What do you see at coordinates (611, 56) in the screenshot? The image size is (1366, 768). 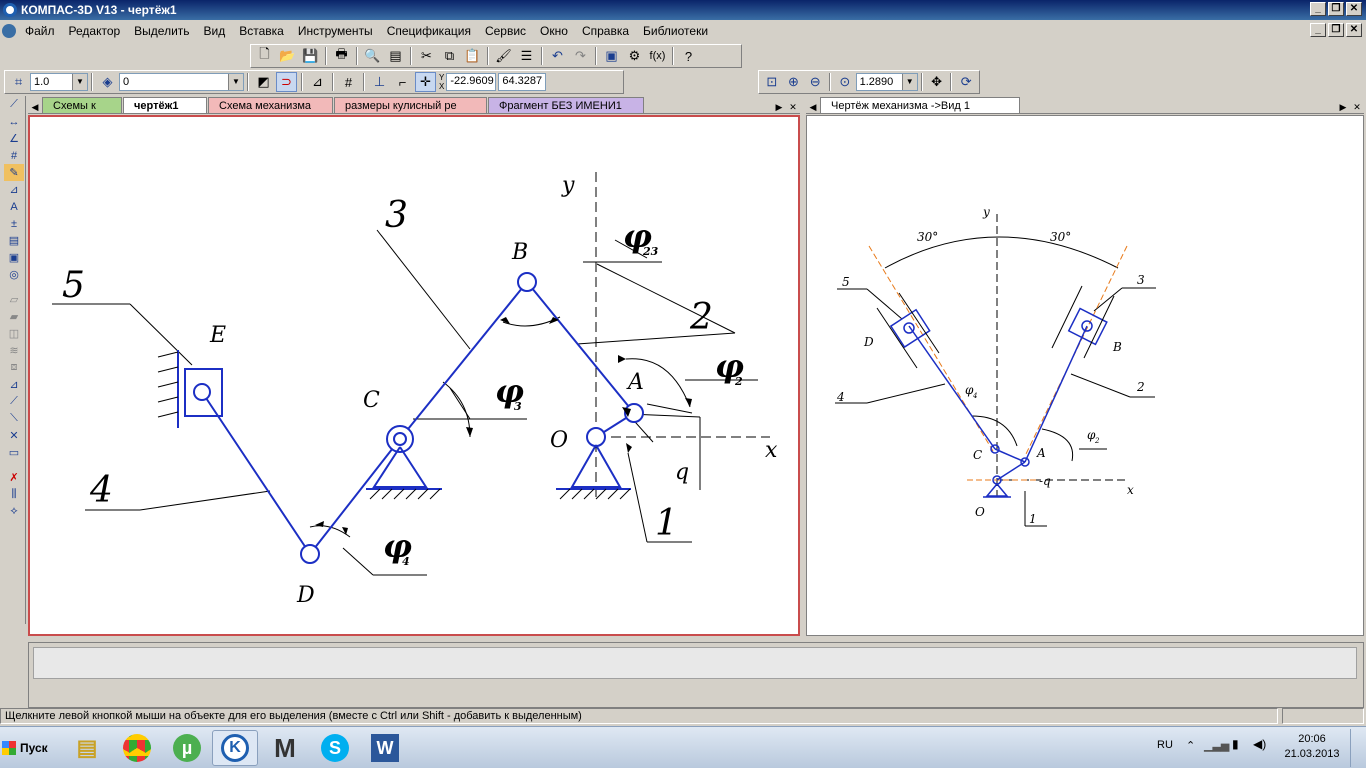 I see `manager-icon: ▣` at bounding box center [611, 56].